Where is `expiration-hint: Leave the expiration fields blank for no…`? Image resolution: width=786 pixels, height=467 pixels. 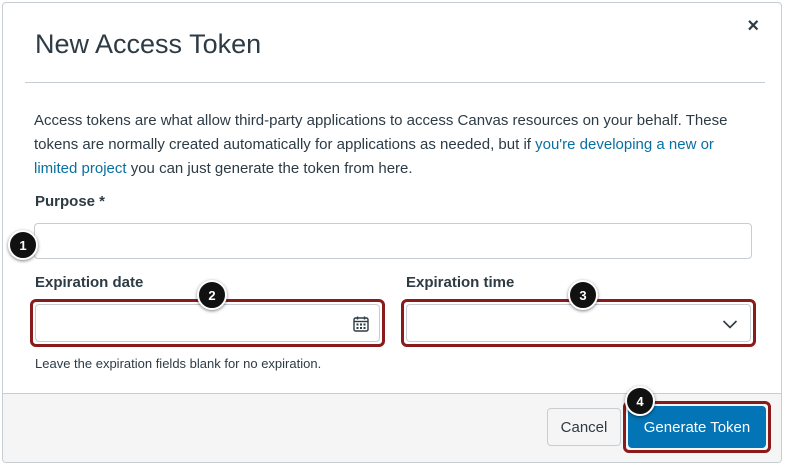
expiration-hint: Leave the expiration fields blank for no… is located at coordinates (178, 363).